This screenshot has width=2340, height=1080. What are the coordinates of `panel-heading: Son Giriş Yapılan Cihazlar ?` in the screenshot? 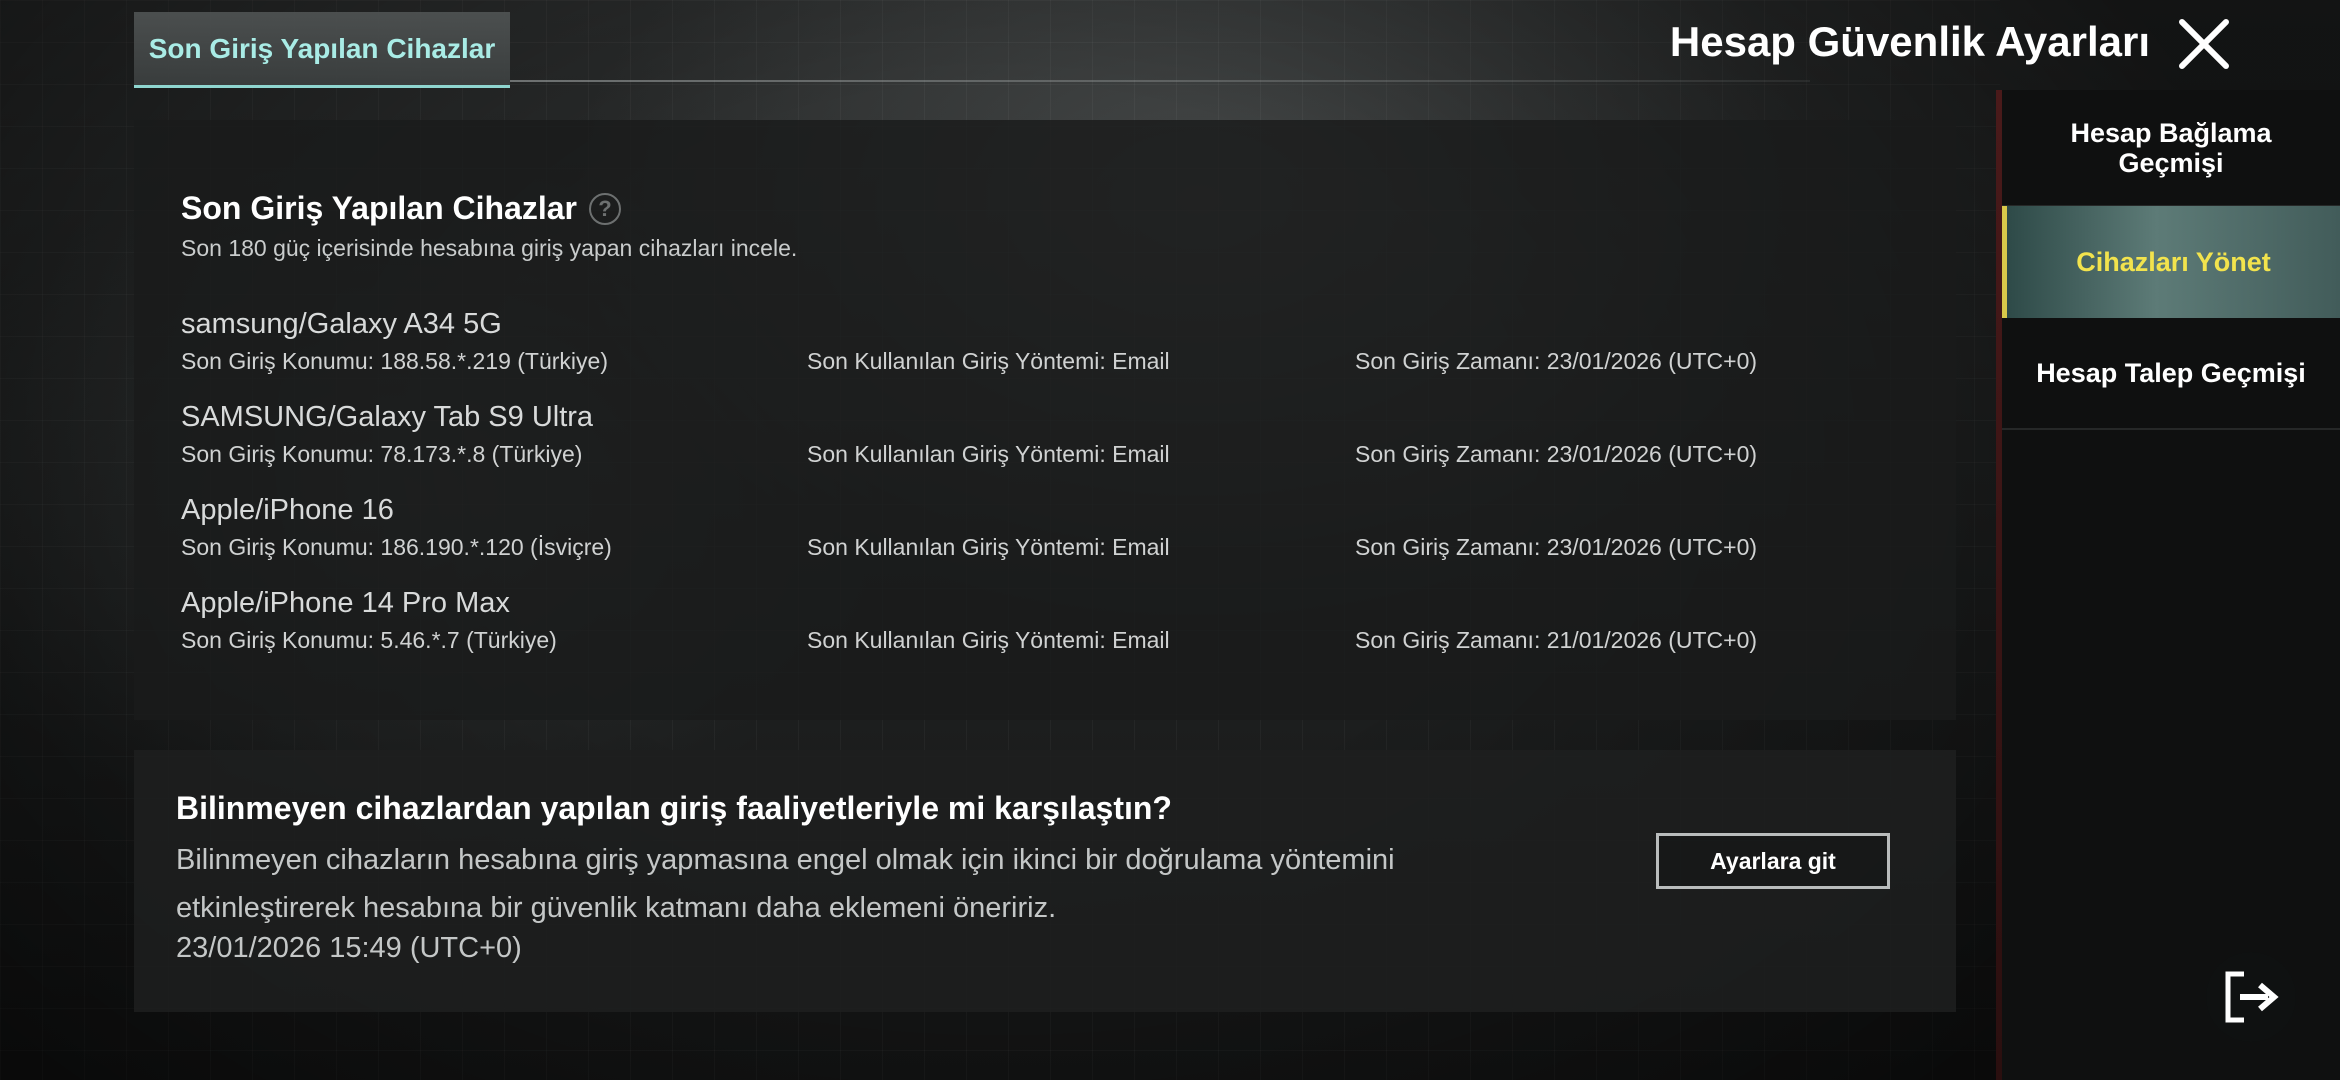 It's located at (401, 208).